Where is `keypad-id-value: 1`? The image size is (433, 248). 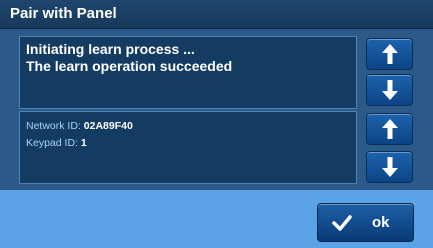 keypad-id-value: 1 is located at coordinates (83, 143).